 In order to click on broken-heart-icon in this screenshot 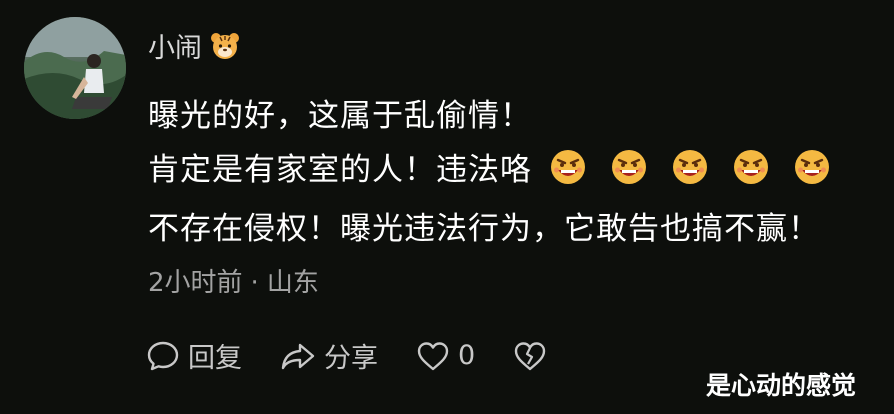, I will do `click(530, 355)`.